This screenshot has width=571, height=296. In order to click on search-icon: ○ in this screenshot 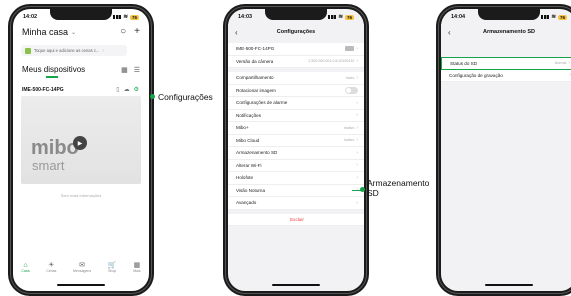, I will do `click(123, 31)`.